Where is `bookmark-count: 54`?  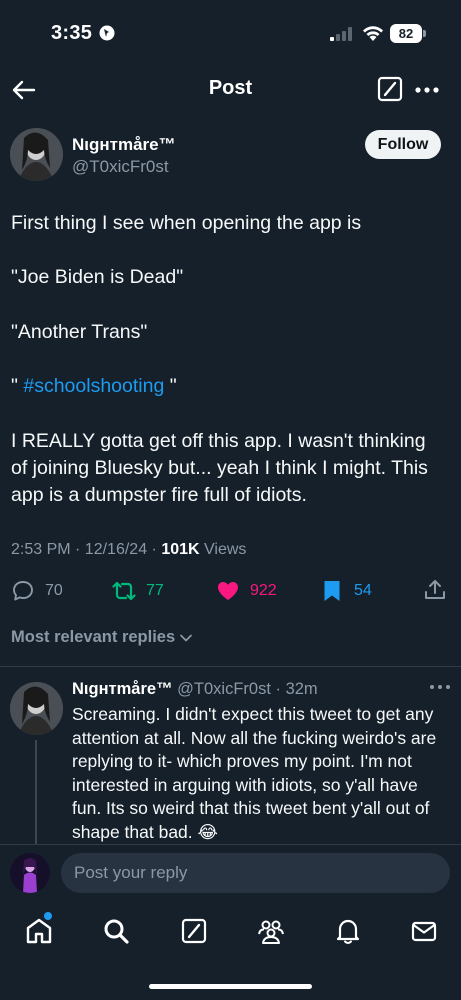 bookmark-count: 54 is located at coordinates (363, 590).